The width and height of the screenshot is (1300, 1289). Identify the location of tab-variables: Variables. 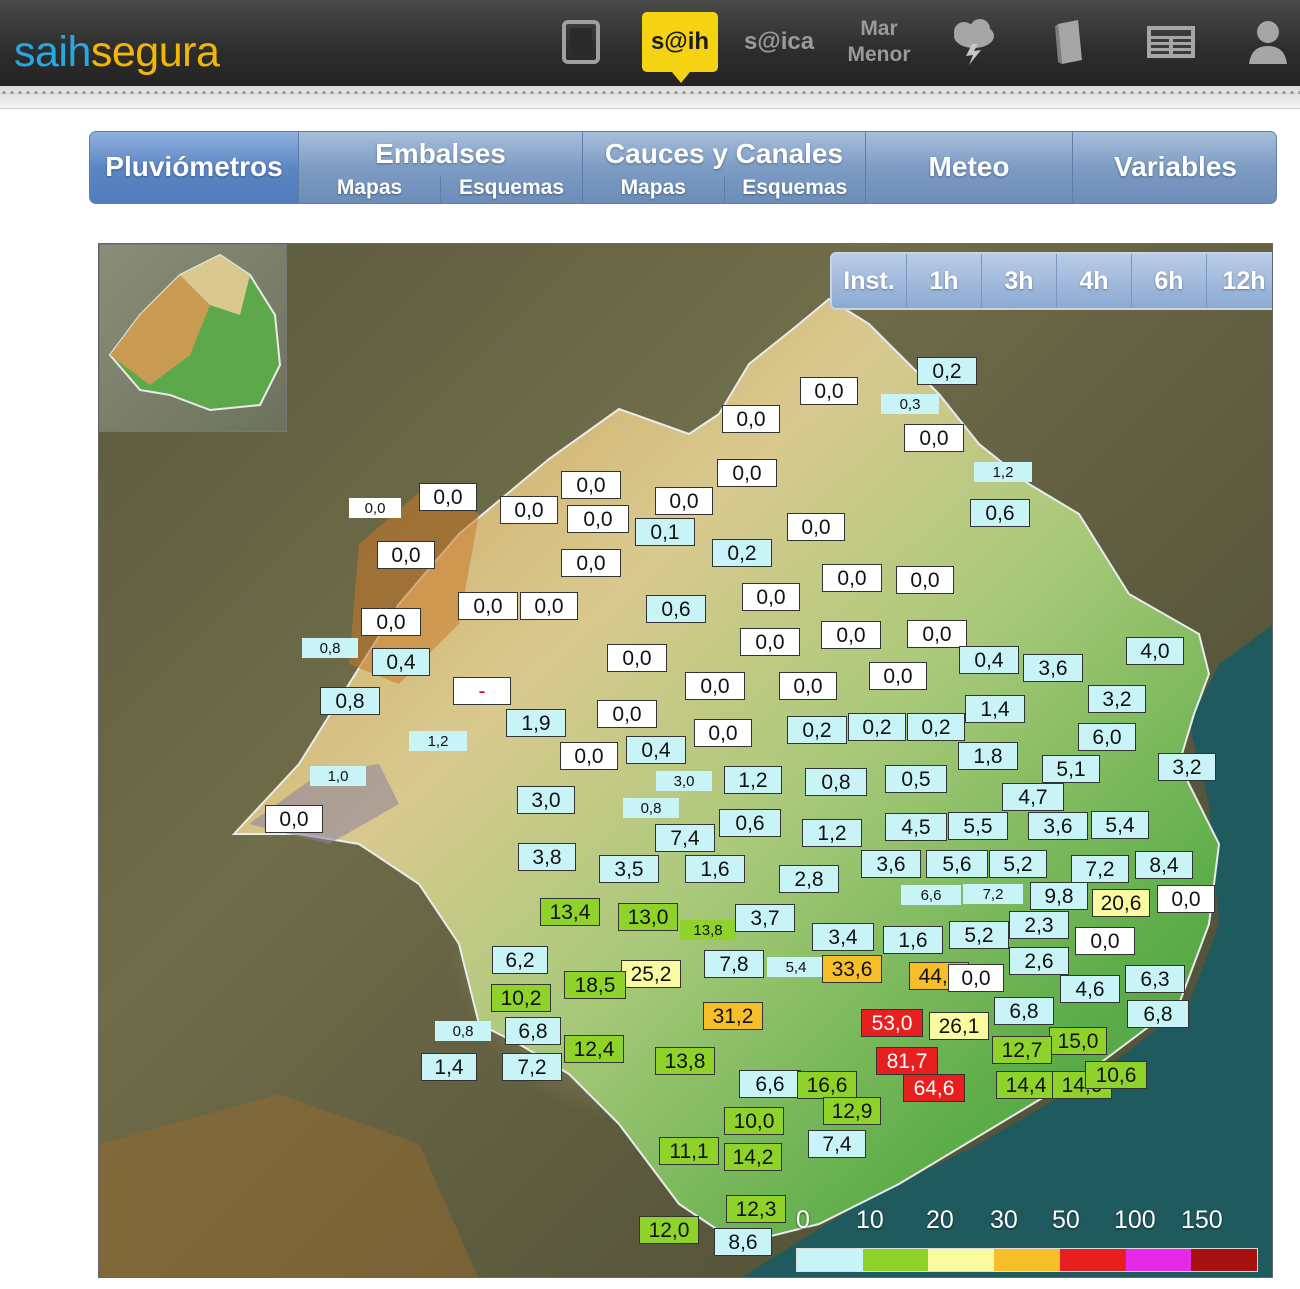
(1174, 167).